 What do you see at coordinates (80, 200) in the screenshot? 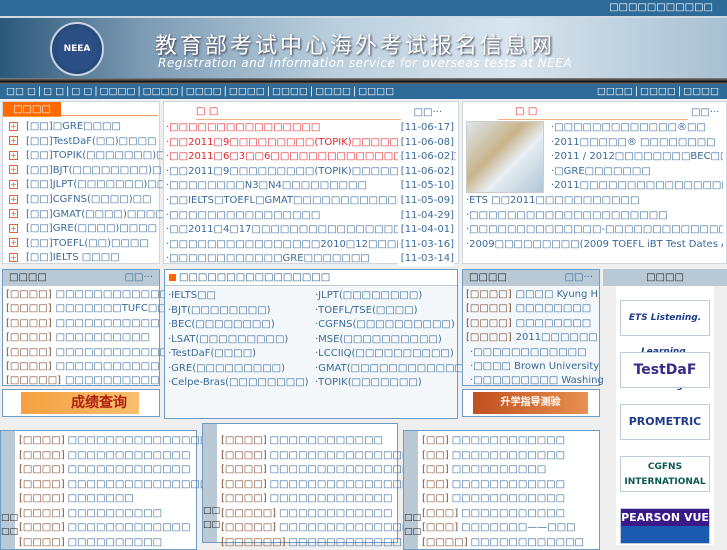
I see `notice-item: + [□□]CGFNS(□□□□)□□` at bounding box center [80, 200].